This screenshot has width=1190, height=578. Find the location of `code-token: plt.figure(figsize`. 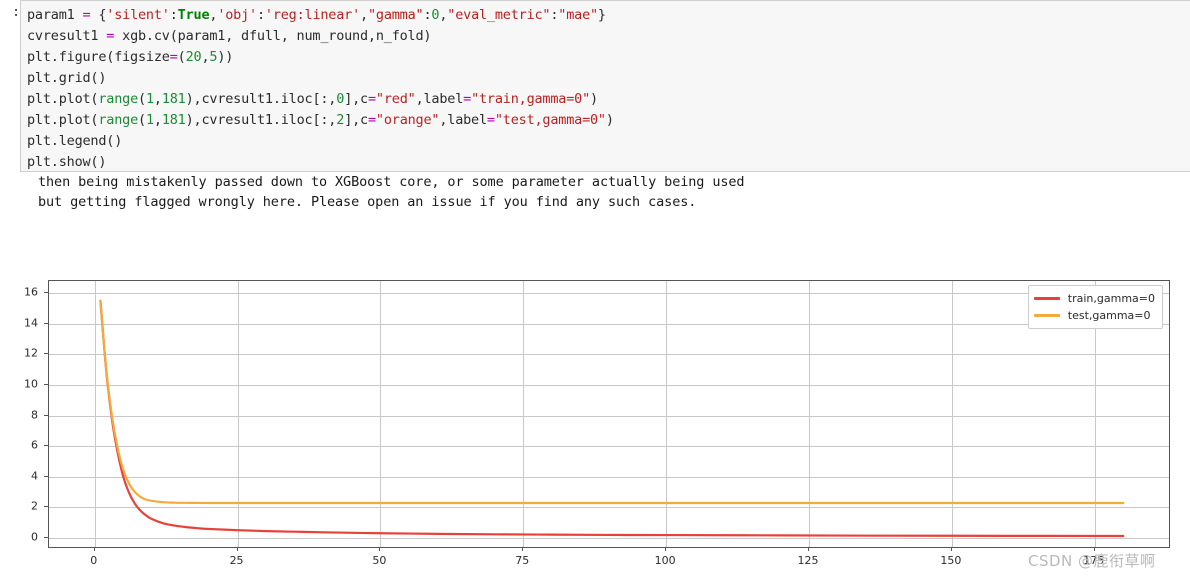

code-token: plt.figure(figsize is located at coordinates (98, 57).